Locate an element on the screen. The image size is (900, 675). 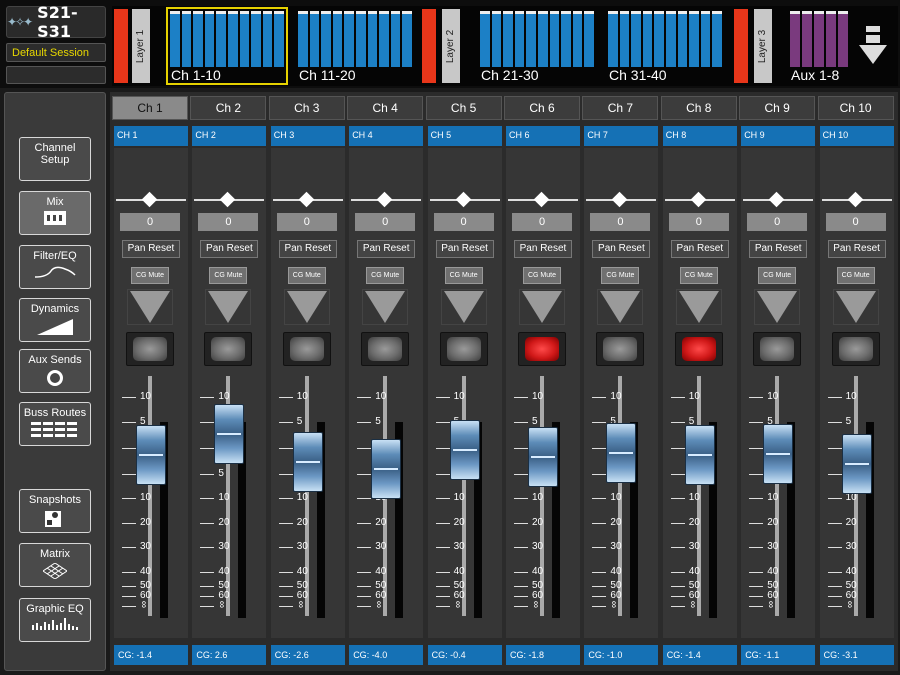
channel-name: CH 8 is located at coordinates (699, 136).